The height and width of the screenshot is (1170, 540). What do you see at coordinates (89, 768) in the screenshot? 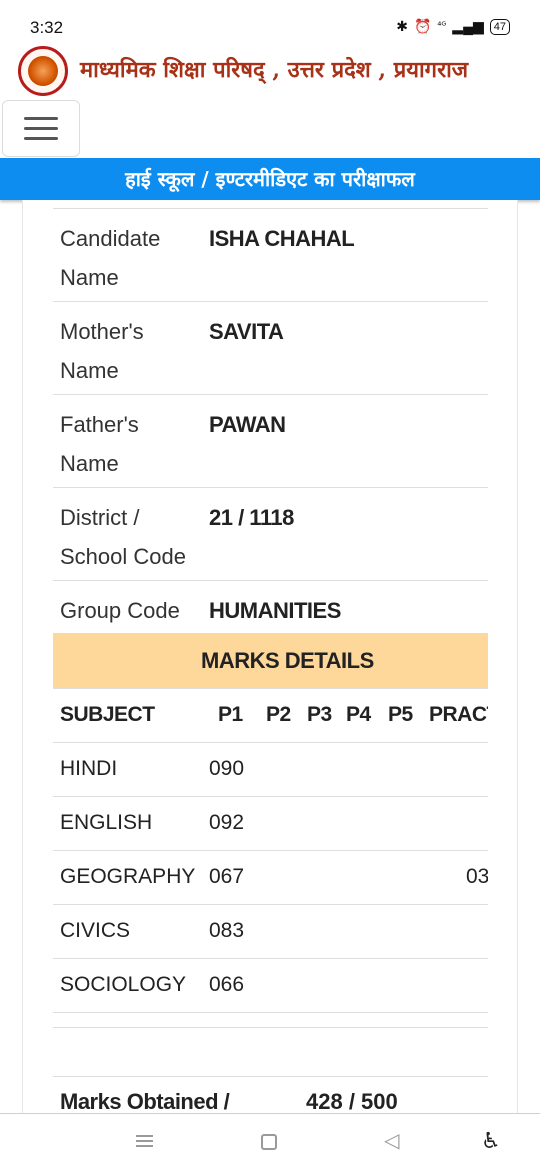
I see `subject-cell: HINDI` at bounding box center [89, 768].